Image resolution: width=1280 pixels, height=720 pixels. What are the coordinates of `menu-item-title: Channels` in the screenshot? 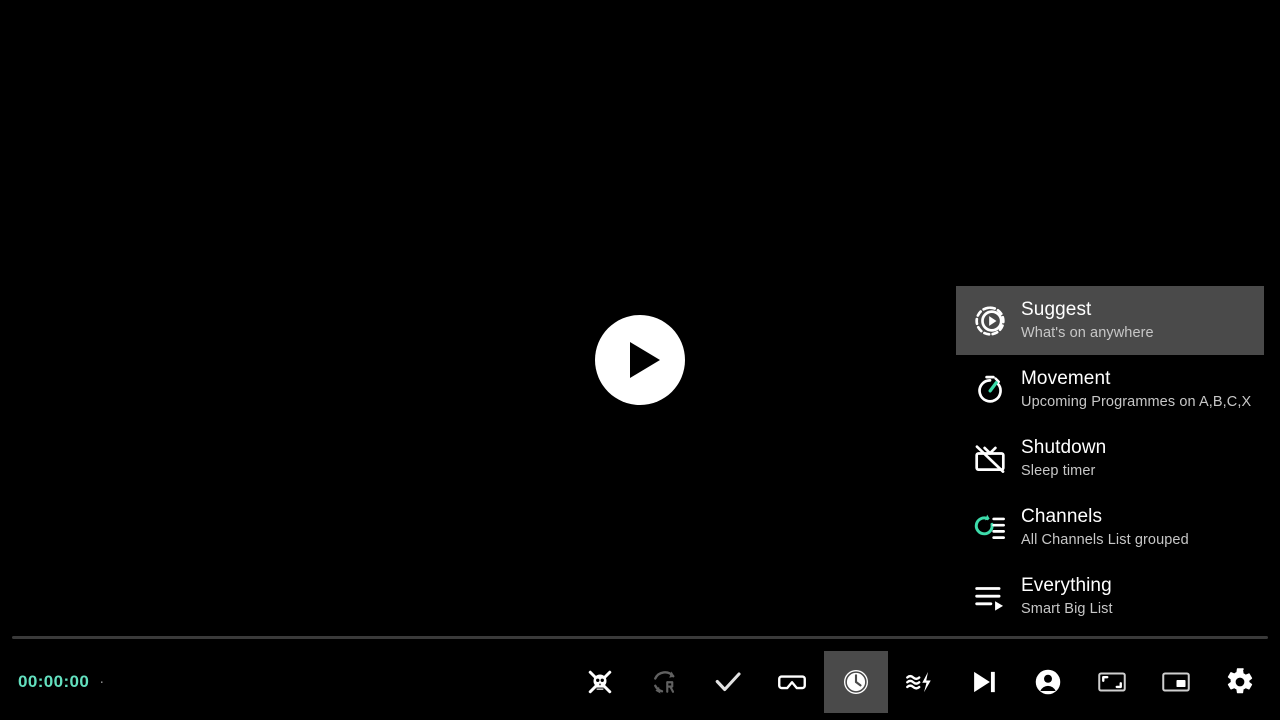 It's located at (1062, 516).